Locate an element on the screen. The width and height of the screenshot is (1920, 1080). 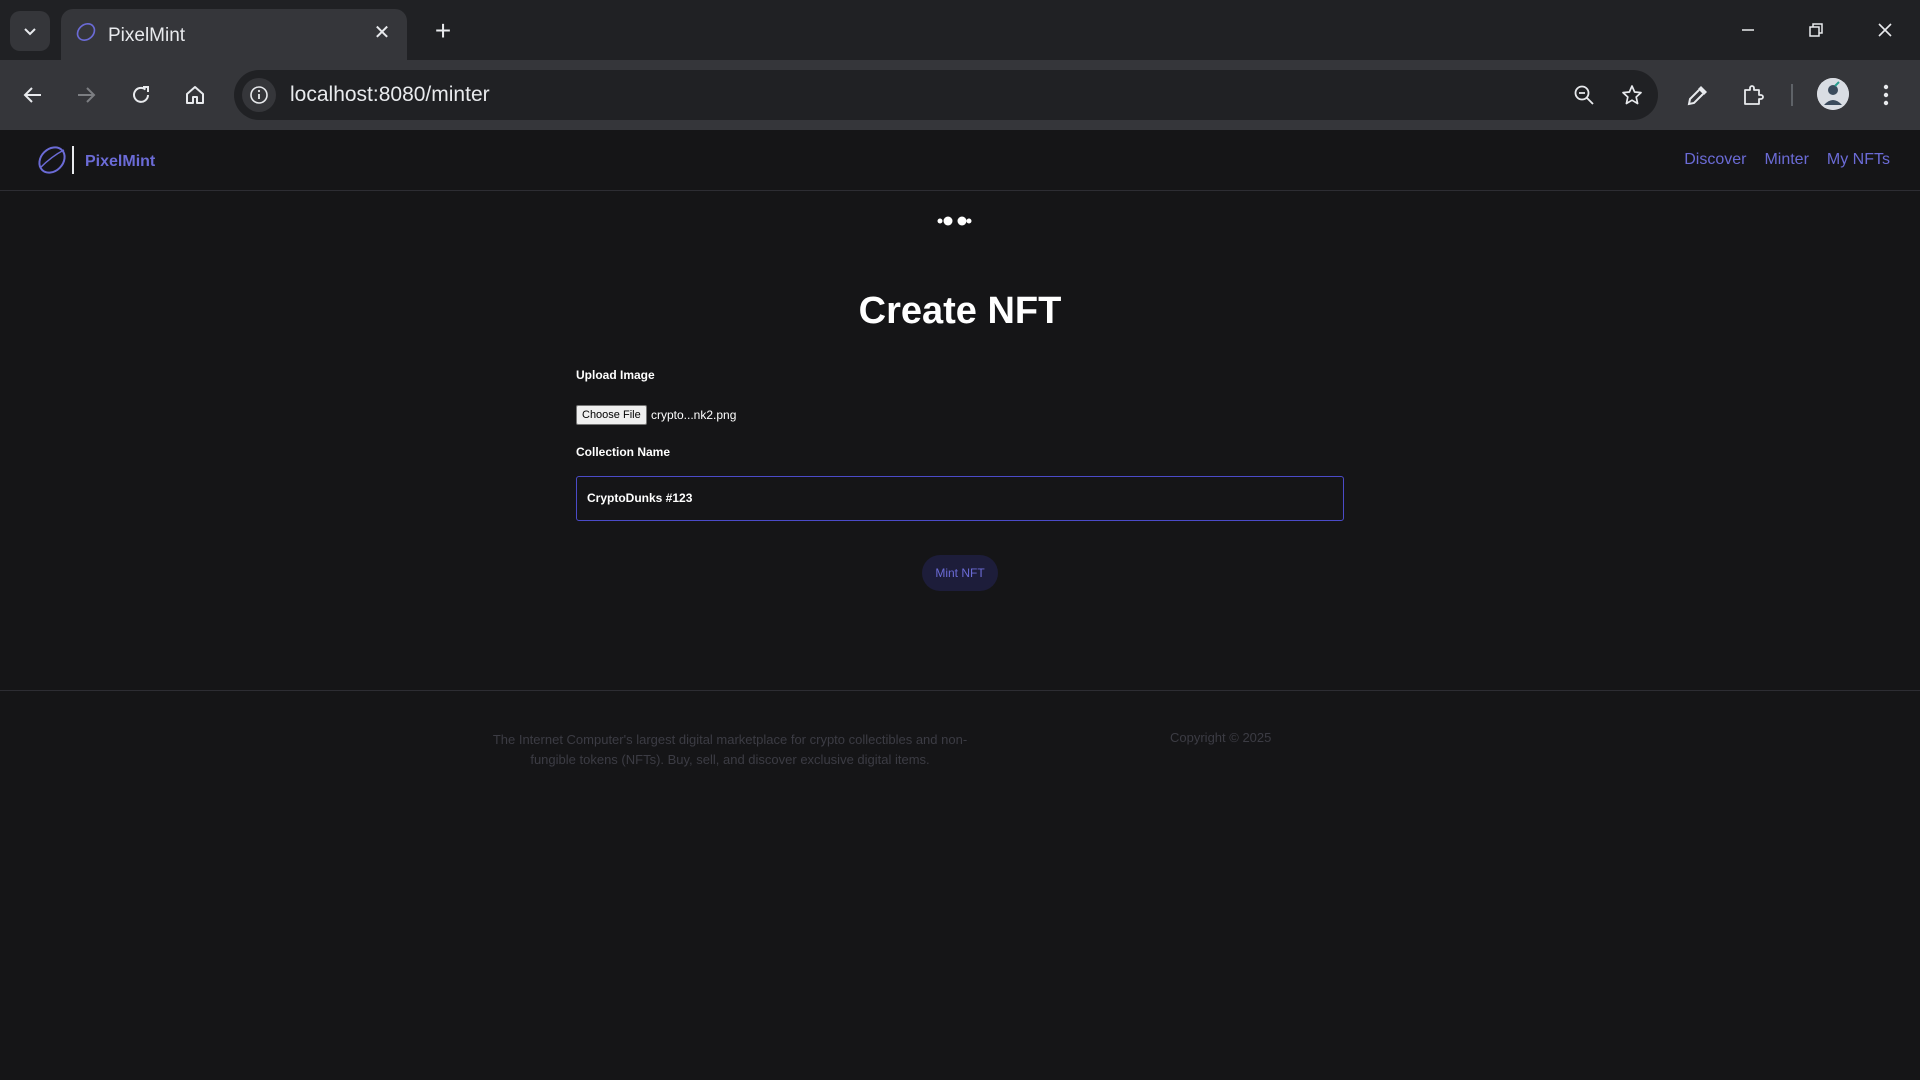
mint-nft-button: Mint NFT is located at coordinates (960, 573).